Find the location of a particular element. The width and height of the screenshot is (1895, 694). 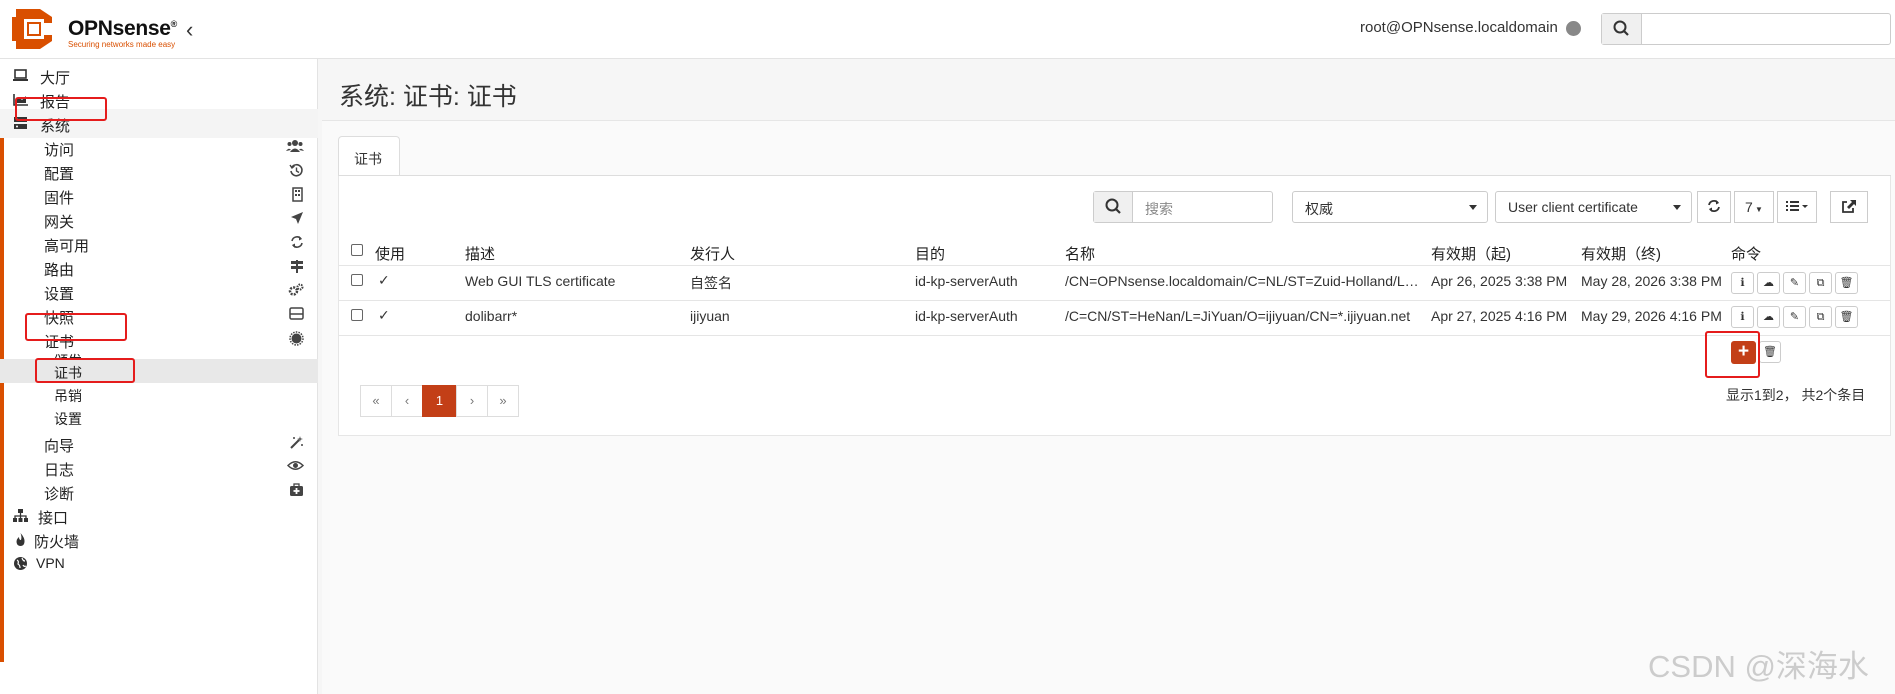

cell-valid-from: Apr 26, 2025 3:38 PM is located at coordinates (1499, 281).